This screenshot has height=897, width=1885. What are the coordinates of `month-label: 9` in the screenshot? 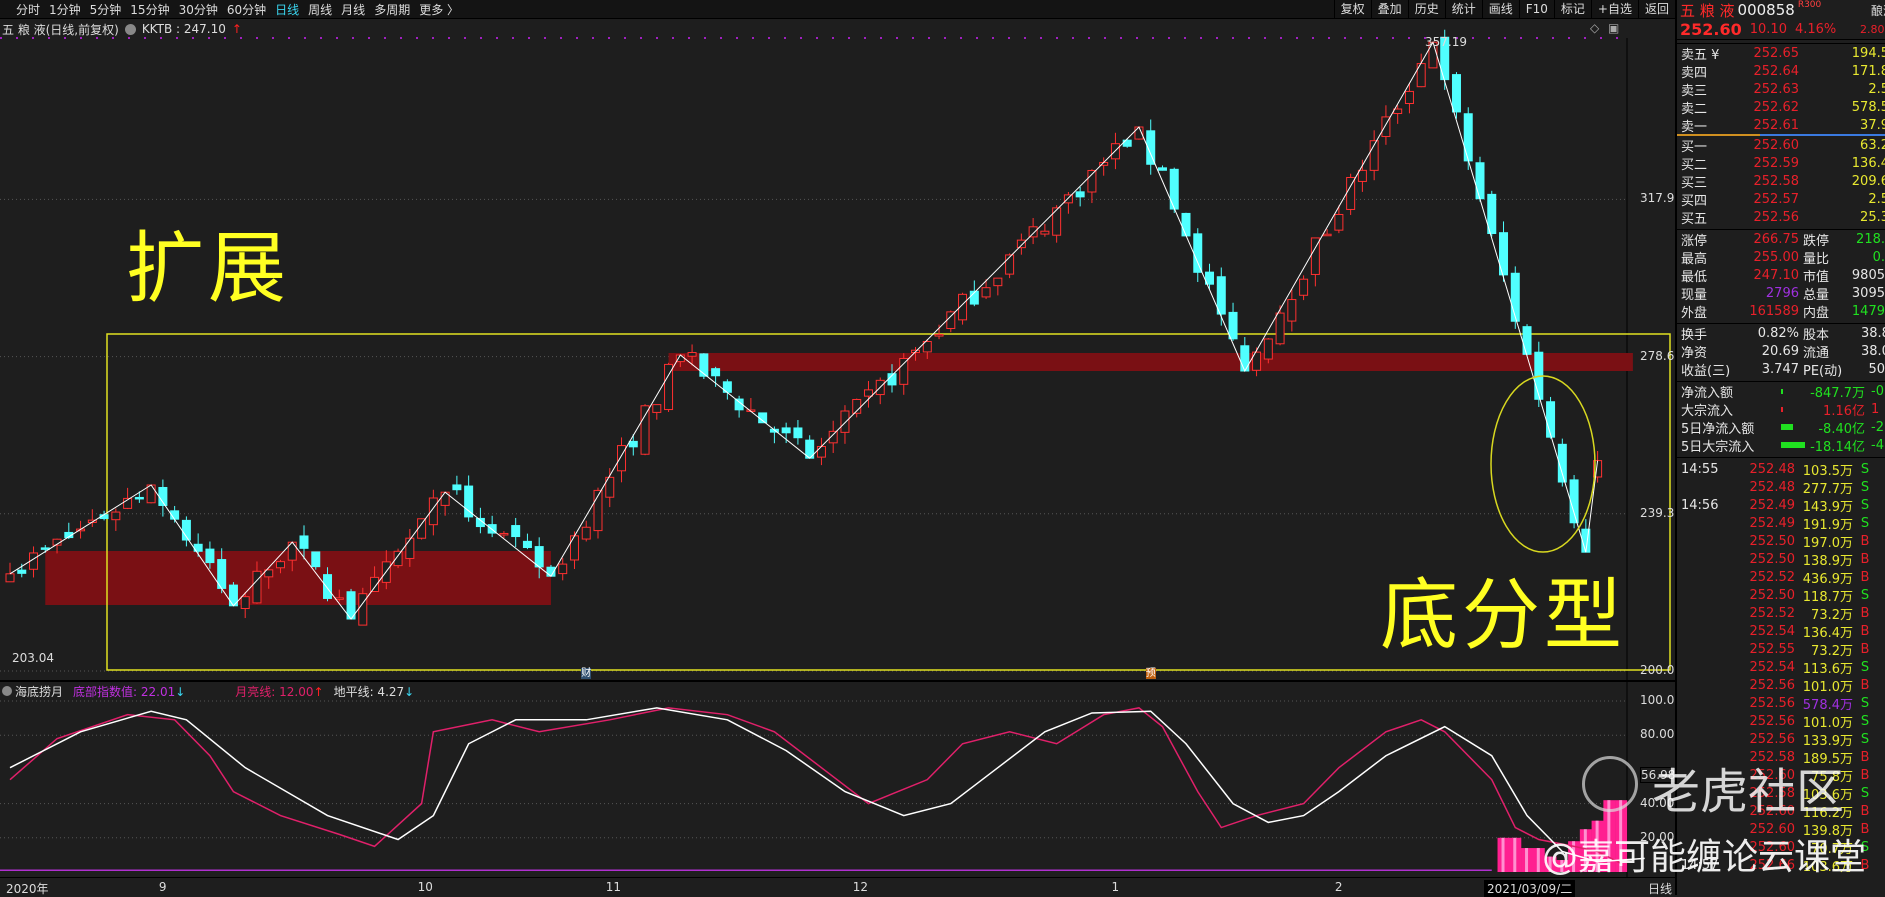 It's located at (162, 887).